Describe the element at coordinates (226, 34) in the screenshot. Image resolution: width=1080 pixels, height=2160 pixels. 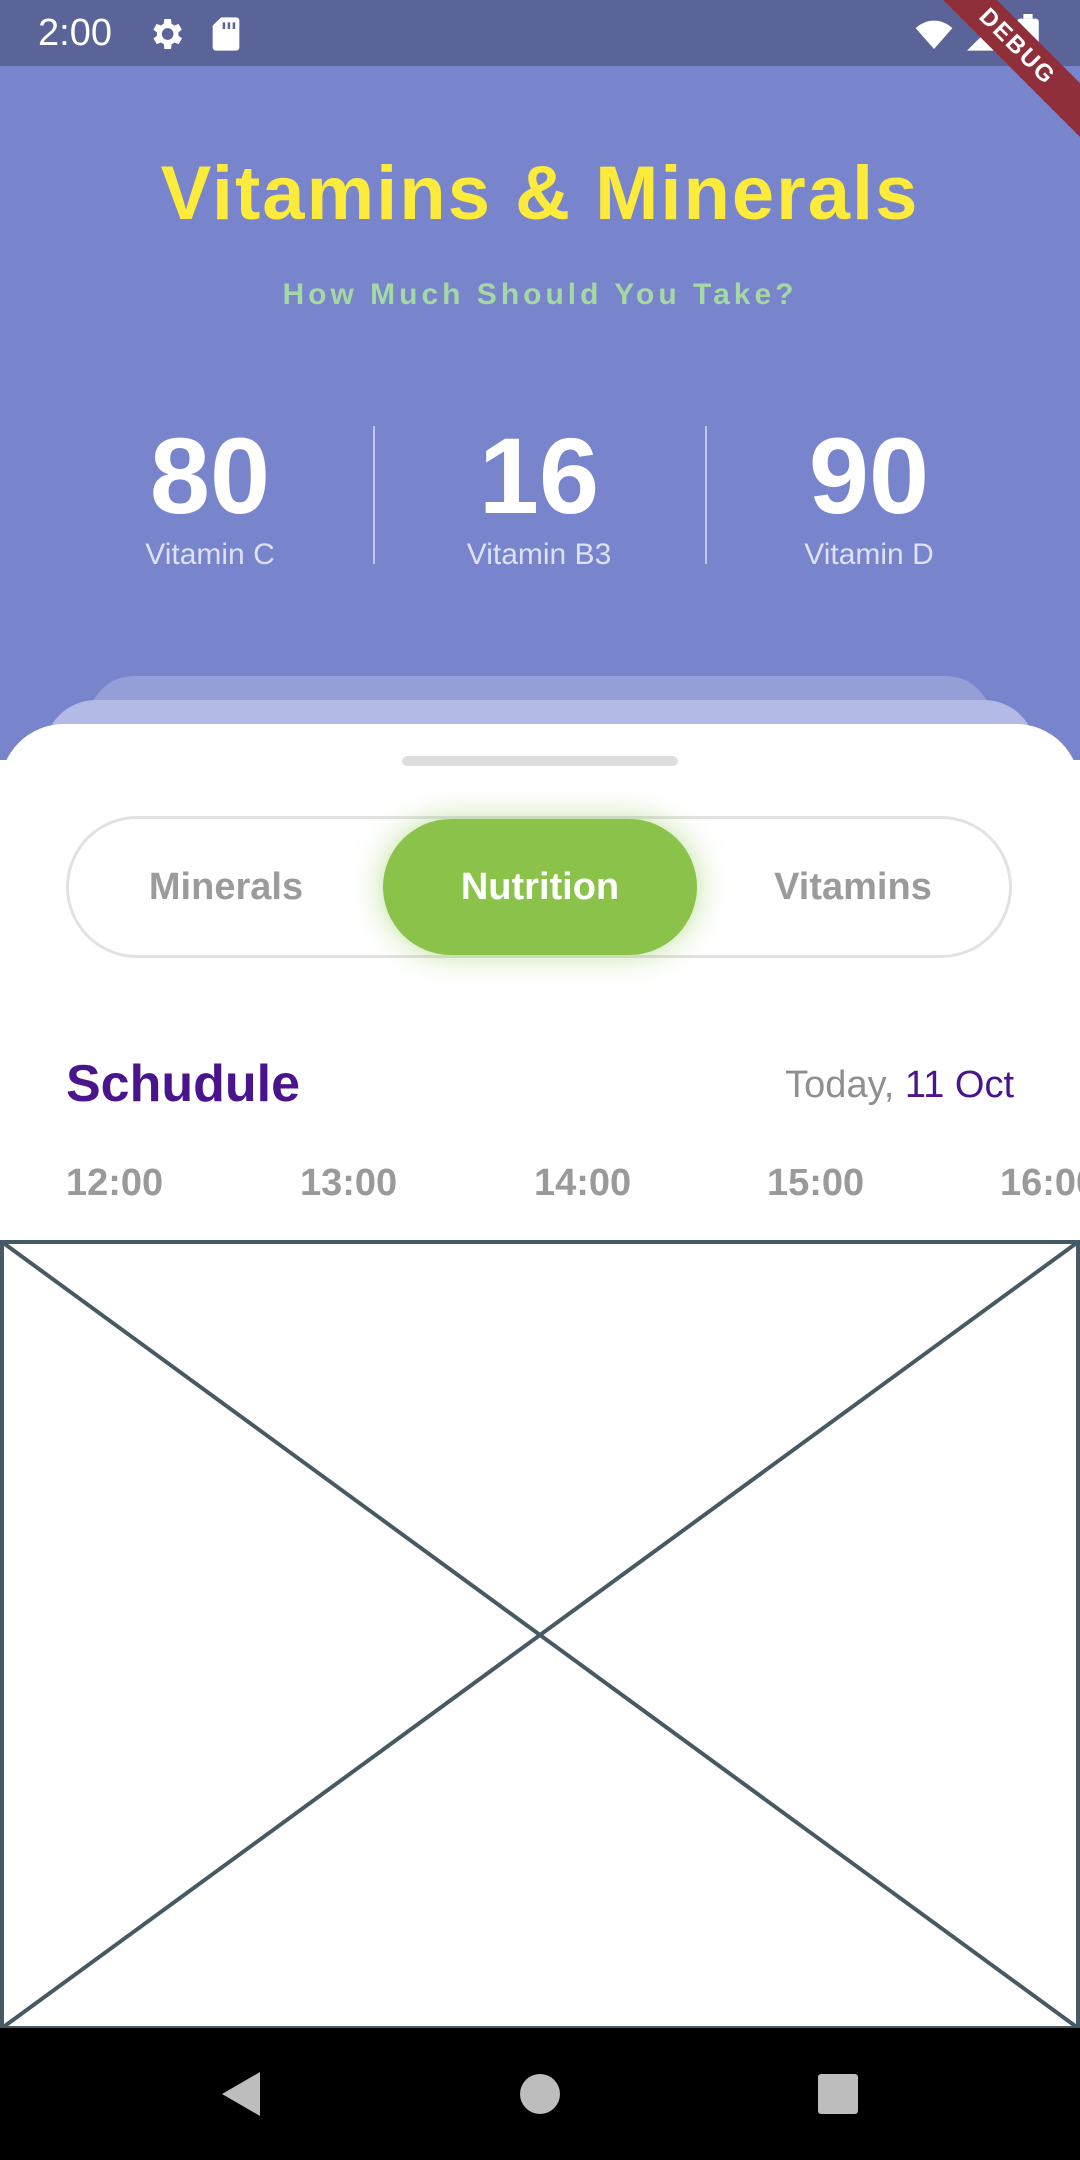
I see `sd-card-icon` at that location.